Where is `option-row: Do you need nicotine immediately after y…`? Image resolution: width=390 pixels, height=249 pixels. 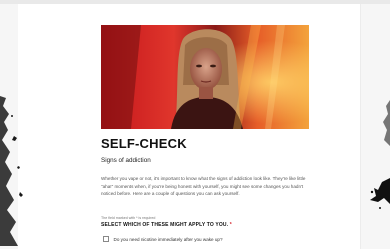
option-row: Do you need nicotine immediately after y… is located at coordinates (163, 239).